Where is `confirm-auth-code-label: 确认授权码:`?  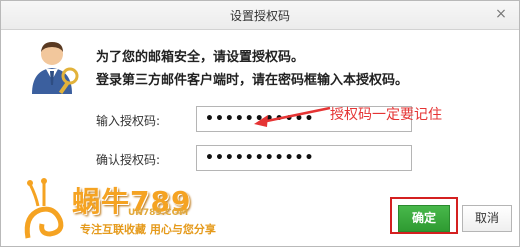 confirm-auth-code-label: 确认授权码: is located at coordinates (128, 160).